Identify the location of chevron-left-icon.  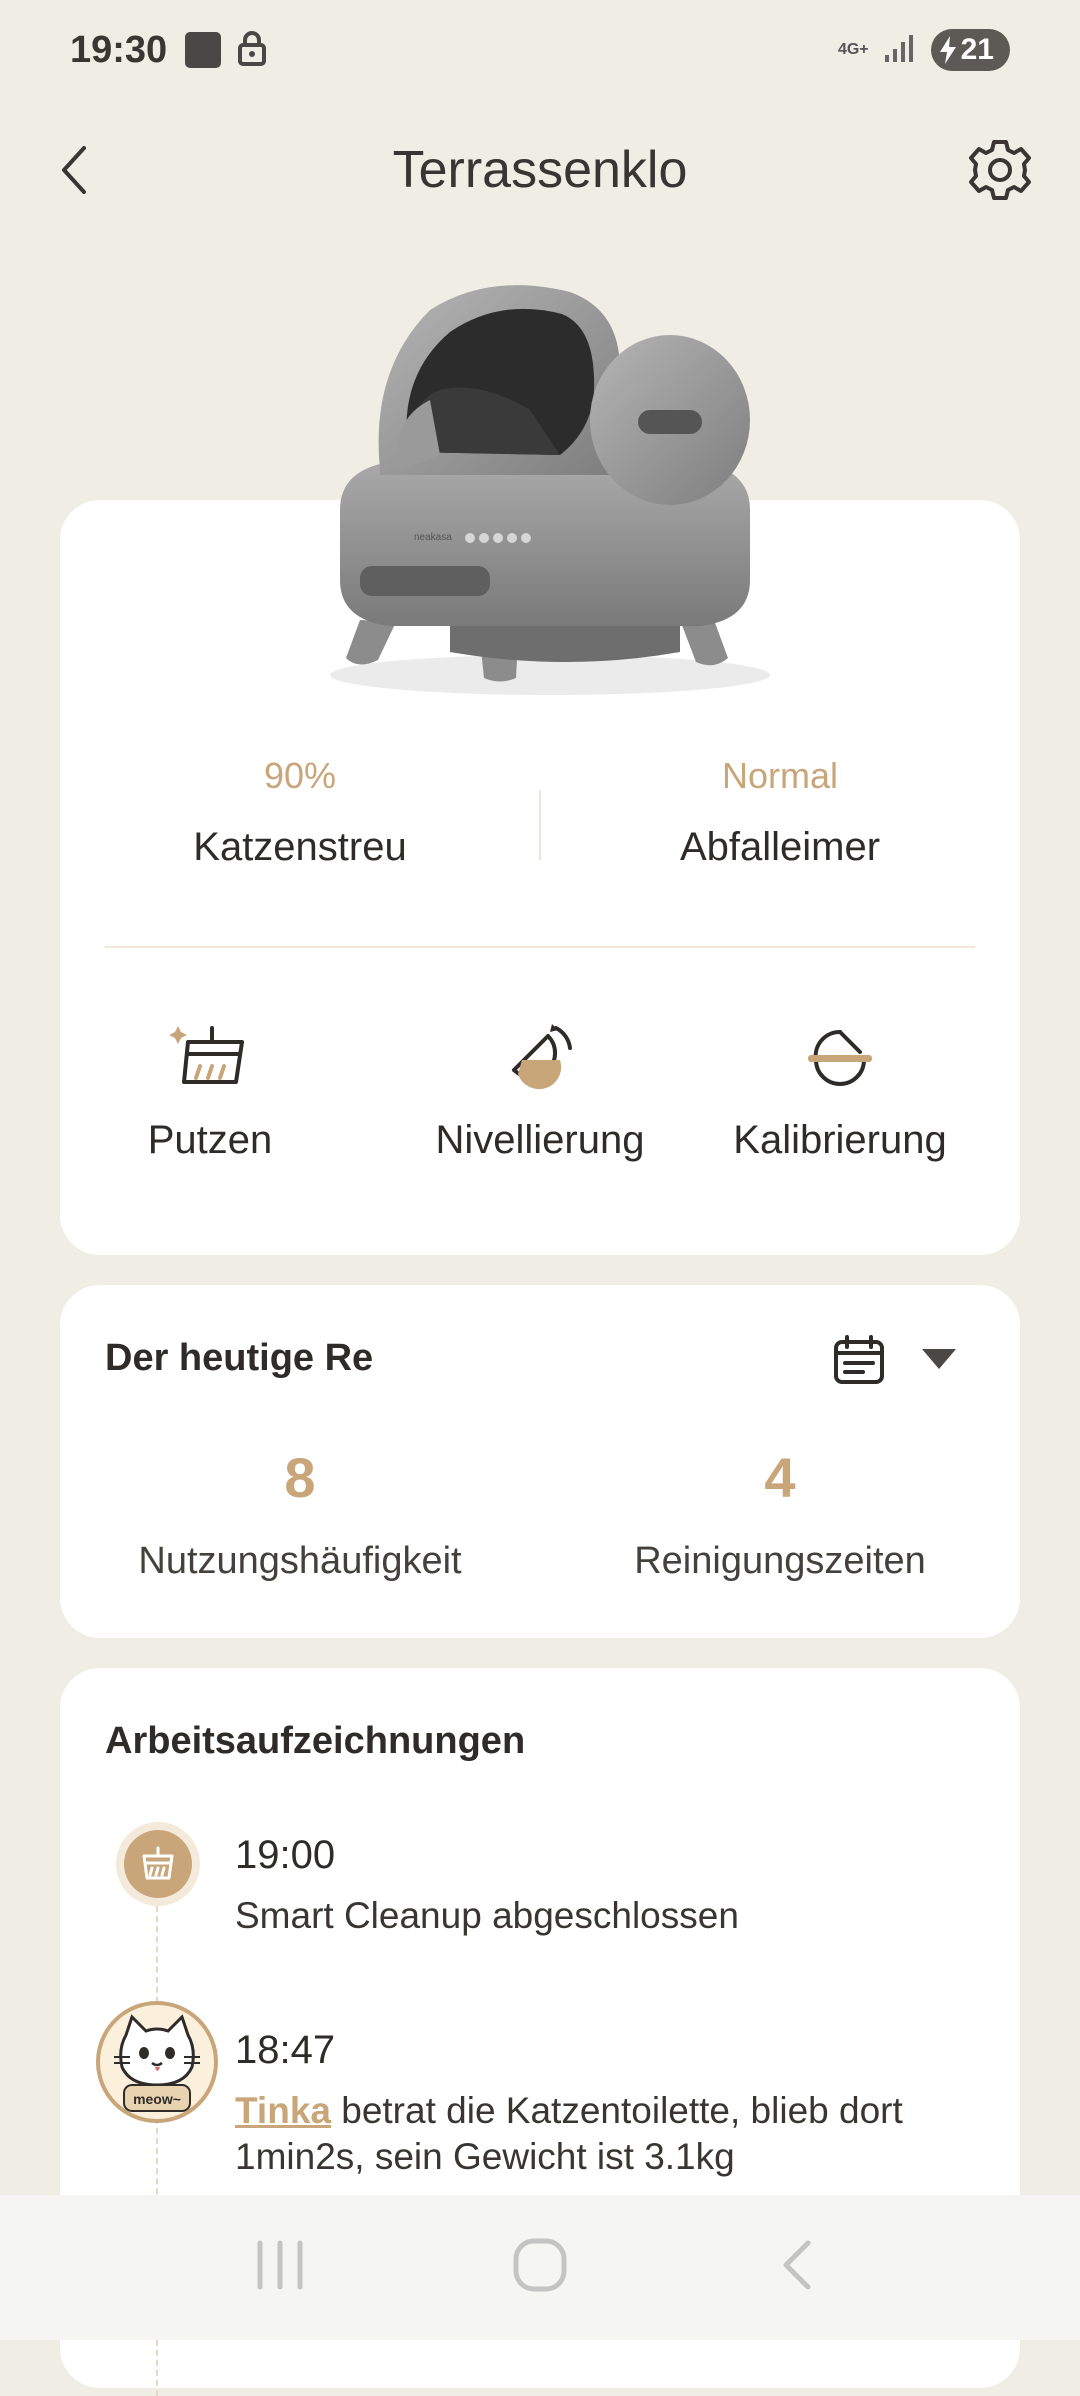
(74, 170).